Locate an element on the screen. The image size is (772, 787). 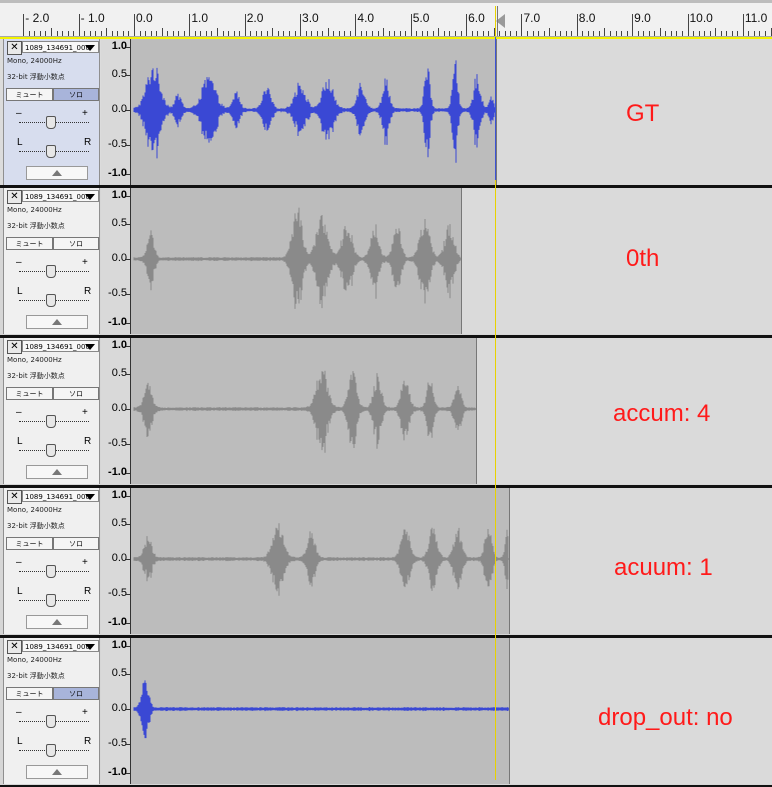
waveform is located at coordinates (321, 709).